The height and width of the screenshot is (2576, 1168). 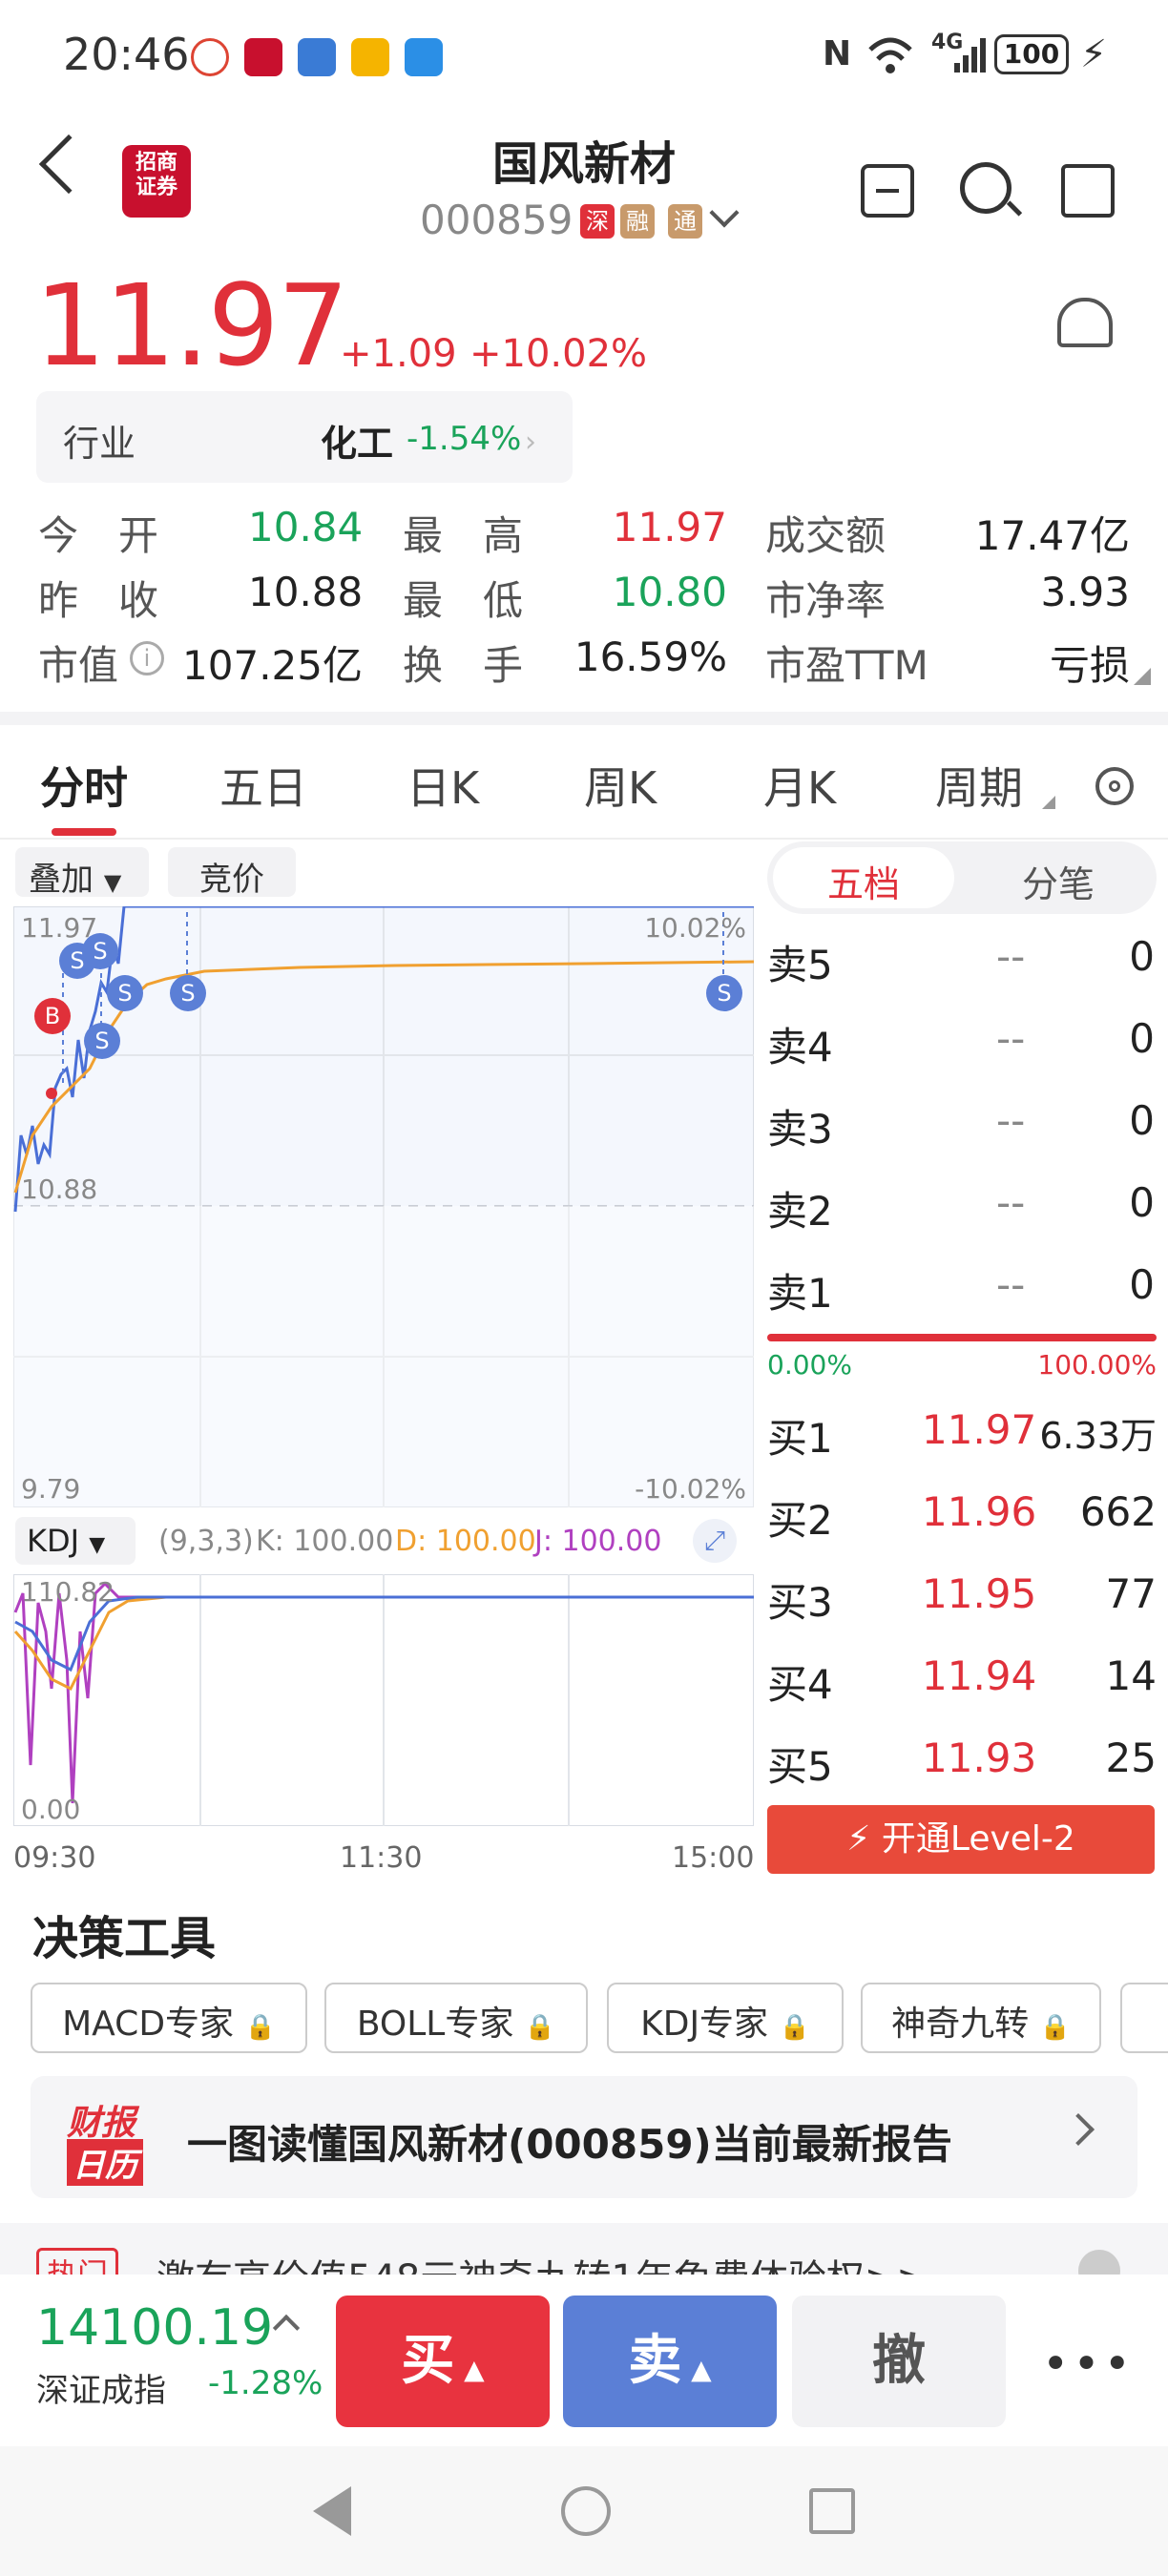 I want to click on tool-label: 神奇九转, so click(x=960, y=2024).